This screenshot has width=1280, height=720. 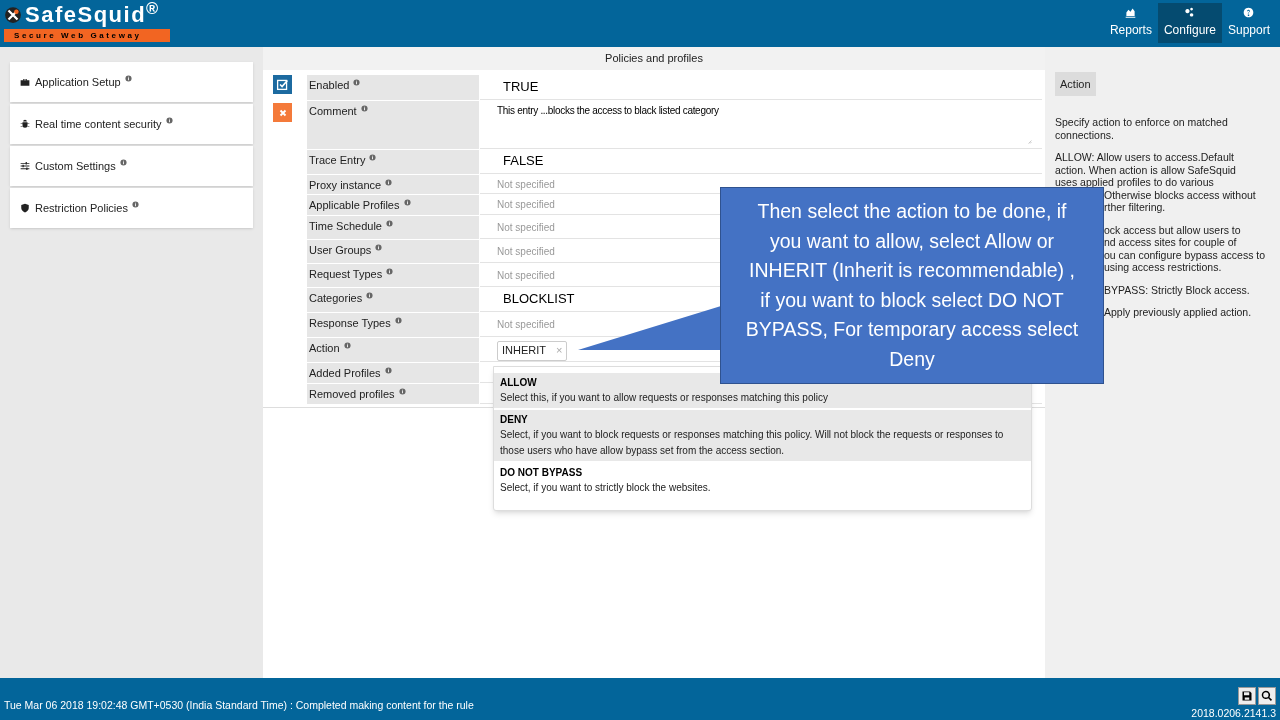 I want to click on field-label: Comment, so click(x=333, y=111).